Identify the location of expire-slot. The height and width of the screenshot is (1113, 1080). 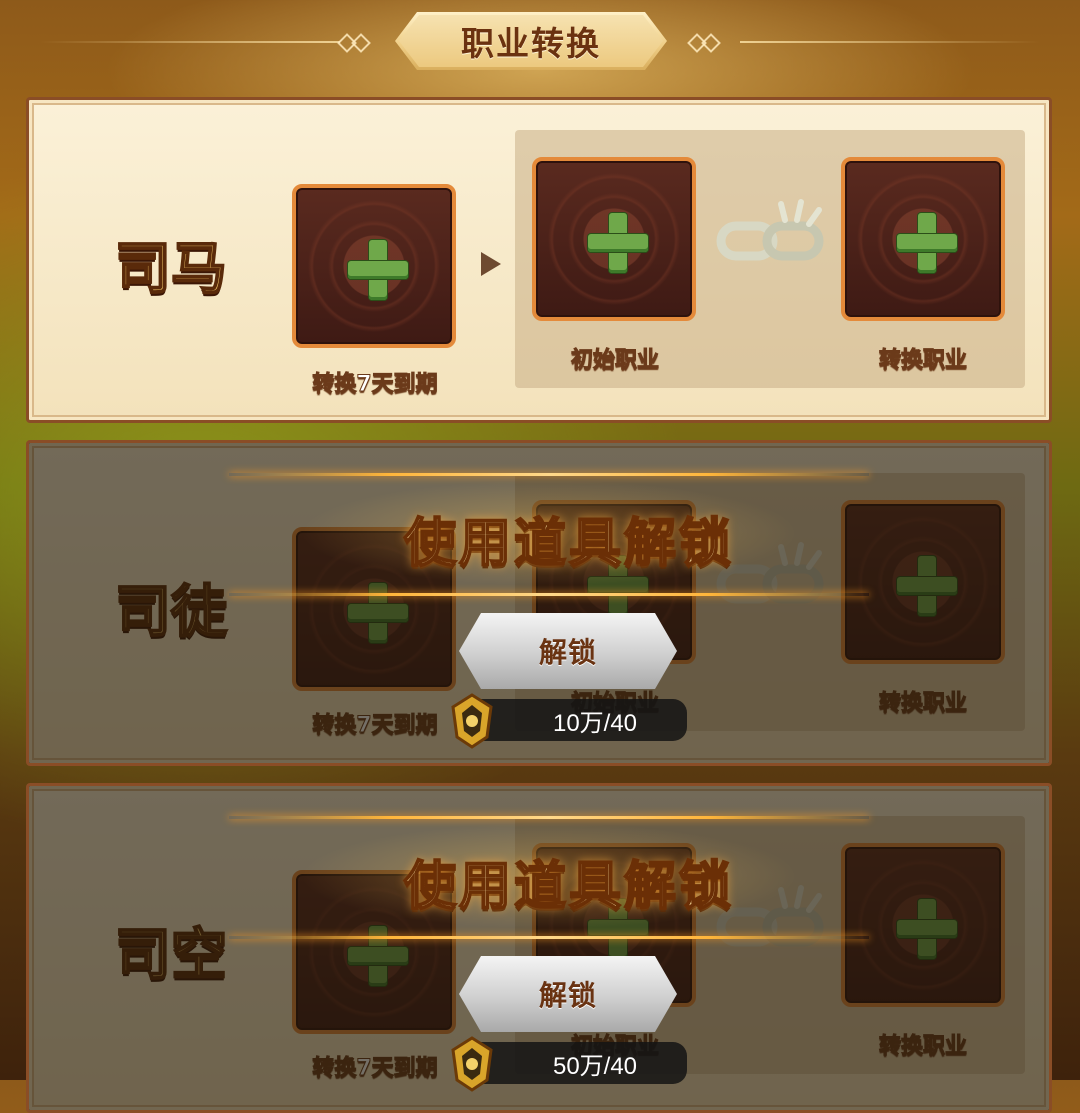
(374, 266).